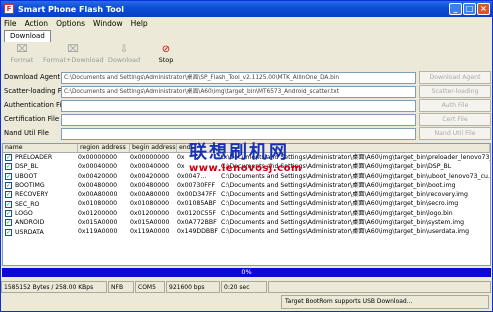 This screenshot has height=312, width=493. What do you see at coordinates (355, 148) in the screenshot?
I see `col-location` at bounding box center [355, 148].